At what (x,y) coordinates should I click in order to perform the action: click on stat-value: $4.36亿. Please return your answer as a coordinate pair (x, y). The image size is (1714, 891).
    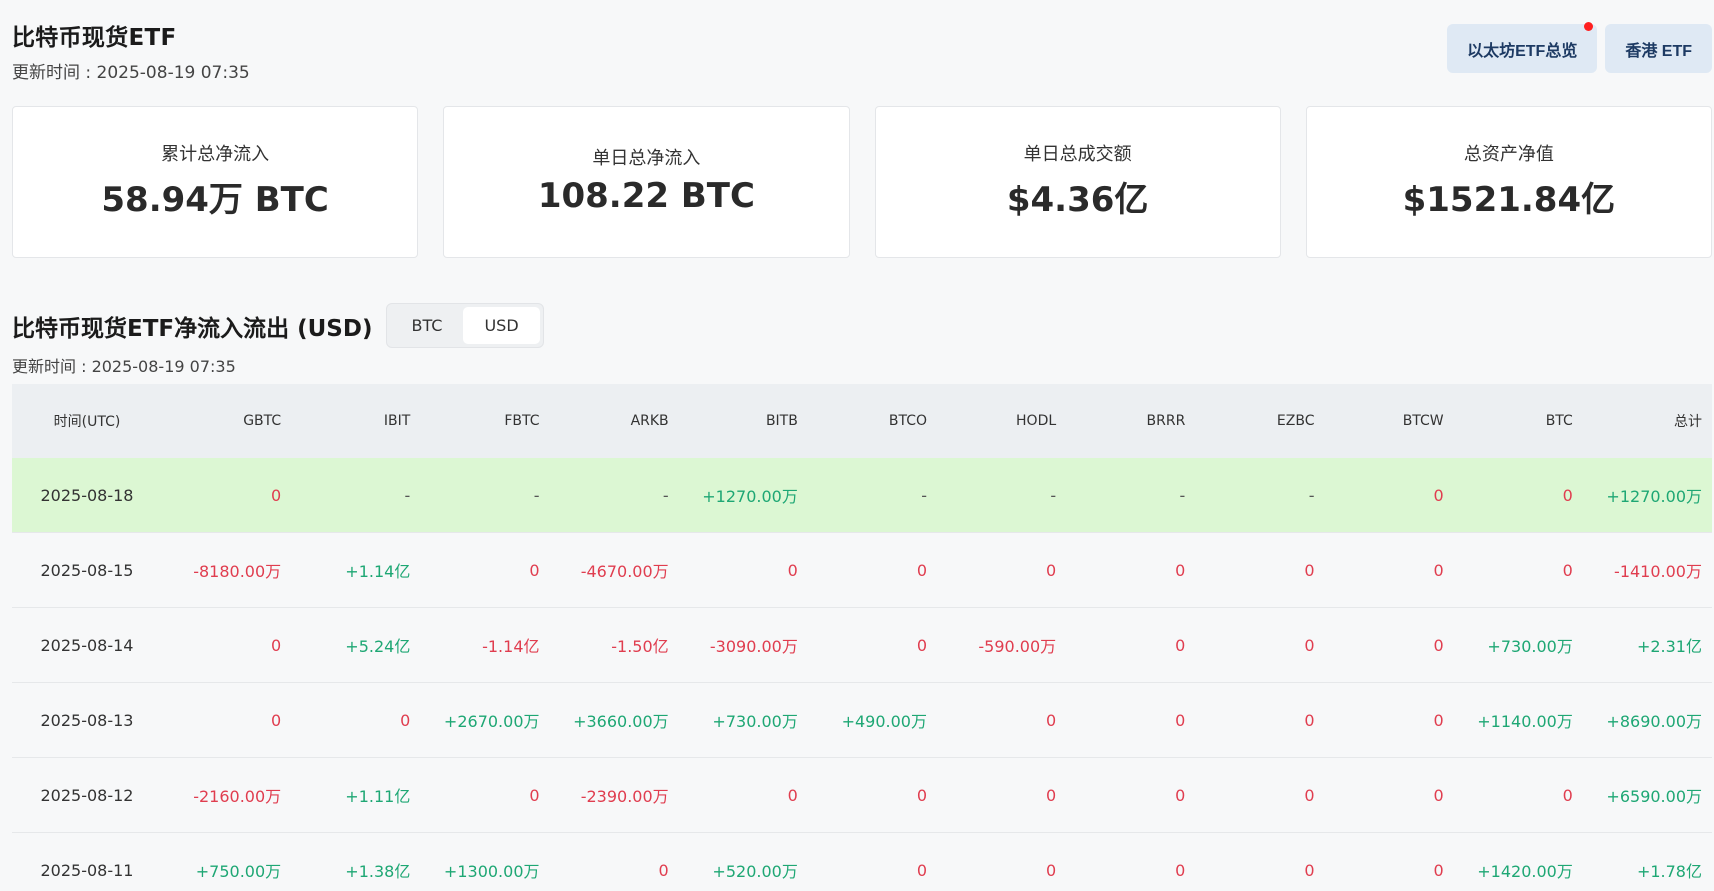
    Looking at the image, I should click on (1077, 199).